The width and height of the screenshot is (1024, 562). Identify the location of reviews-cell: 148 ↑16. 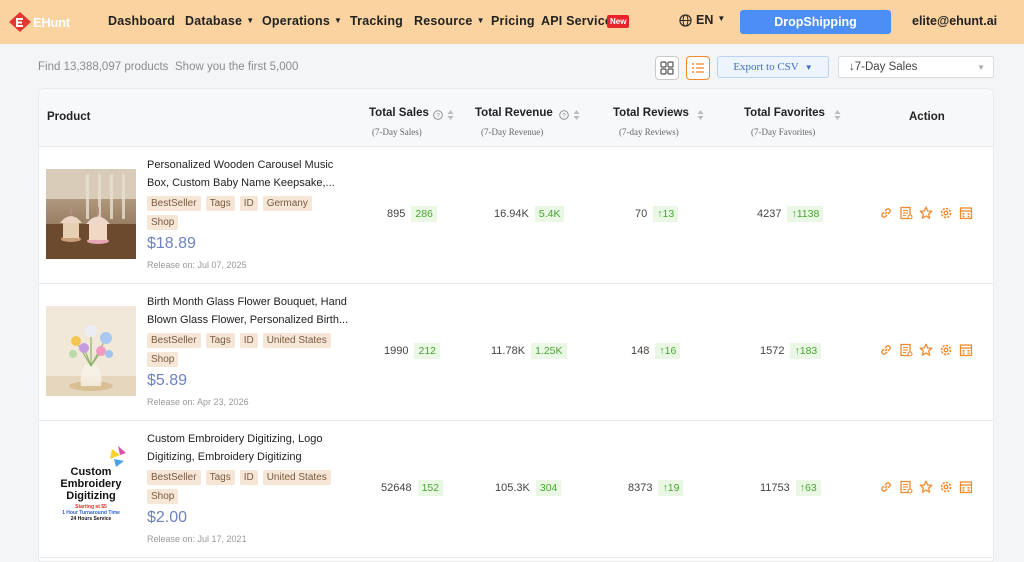
(656, 351).